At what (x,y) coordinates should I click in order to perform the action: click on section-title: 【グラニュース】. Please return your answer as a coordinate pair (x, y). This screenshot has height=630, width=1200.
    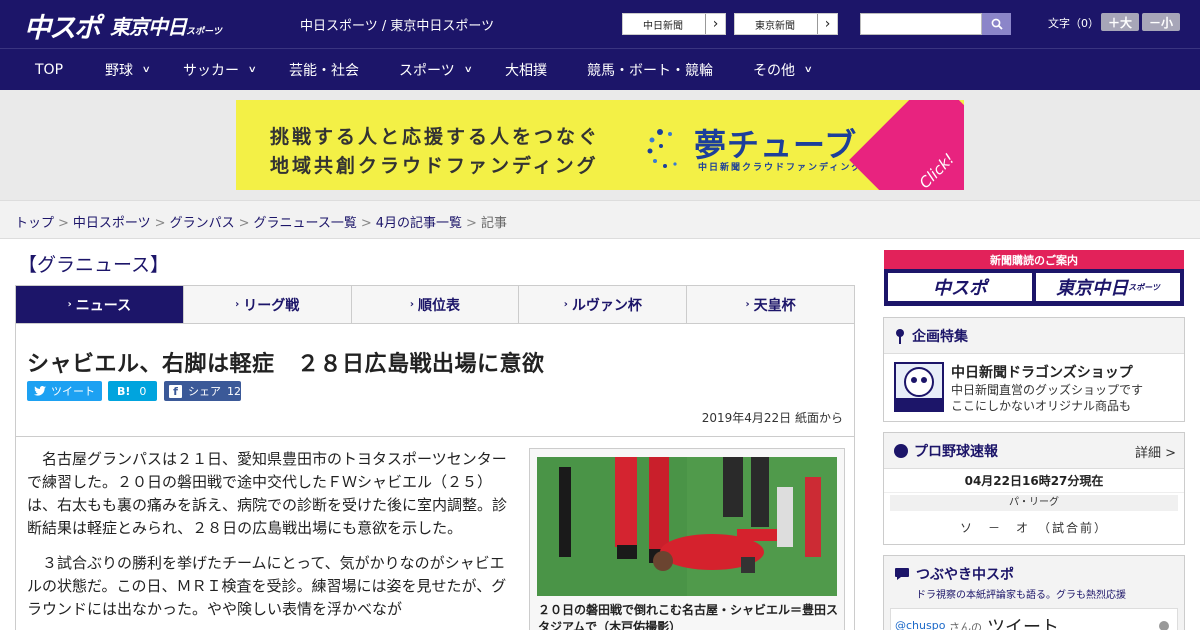
    Looking at the image, I should click on (94, 265).